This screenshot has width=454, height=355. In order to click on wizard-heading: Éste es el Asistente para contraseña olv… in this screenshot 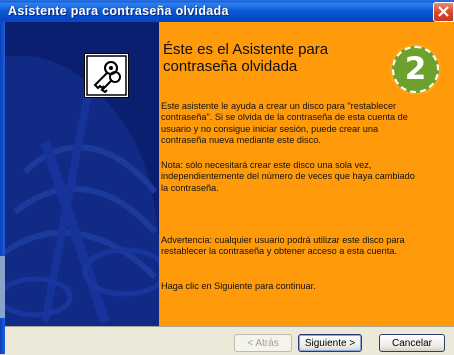, I will do `click(246, 58)`.